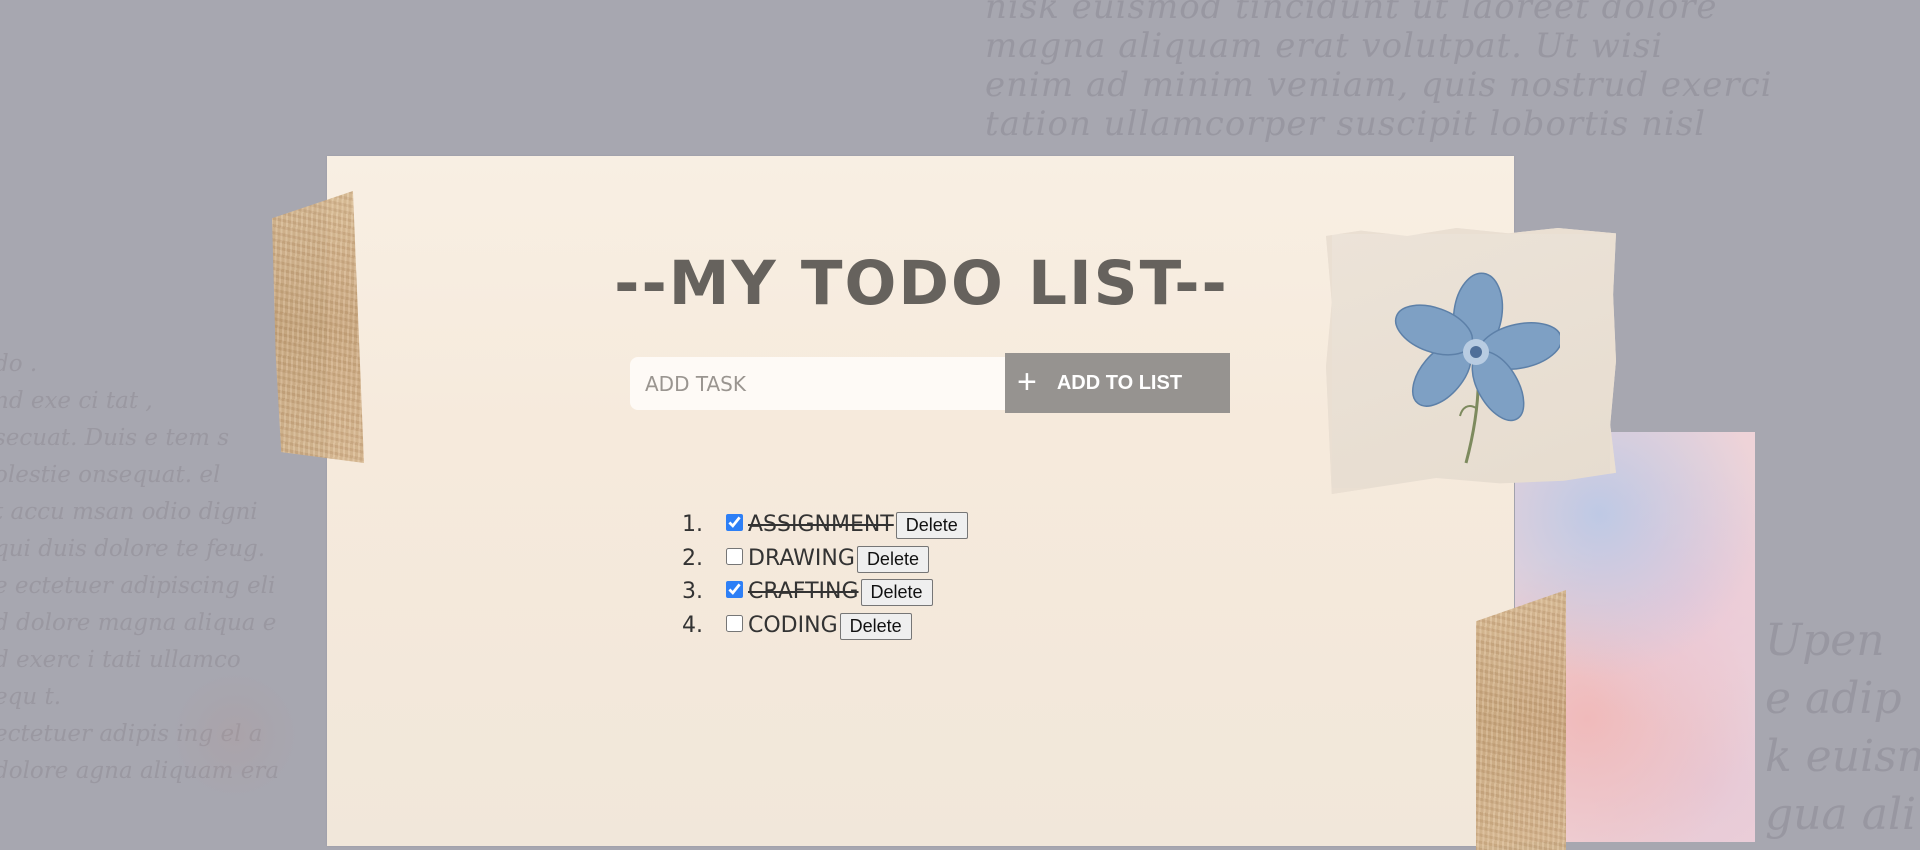 This screenshot has width=1920, height=850. I want to click on task-item: 4. CODING Delete, so click(825, 626).